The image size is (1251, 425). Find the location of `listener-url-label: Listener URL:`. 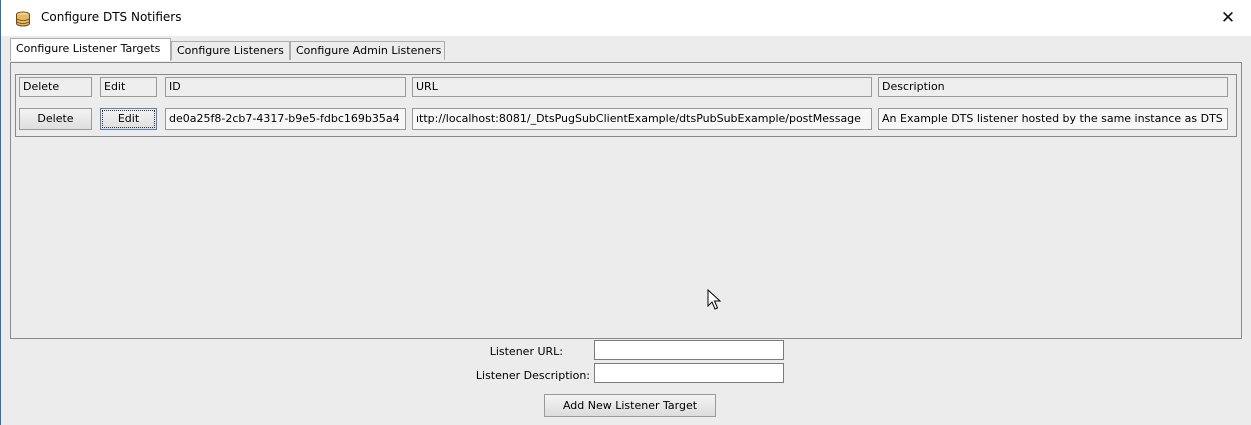

listener-url-label: Listener URL: is located at coordinates (526, 351).